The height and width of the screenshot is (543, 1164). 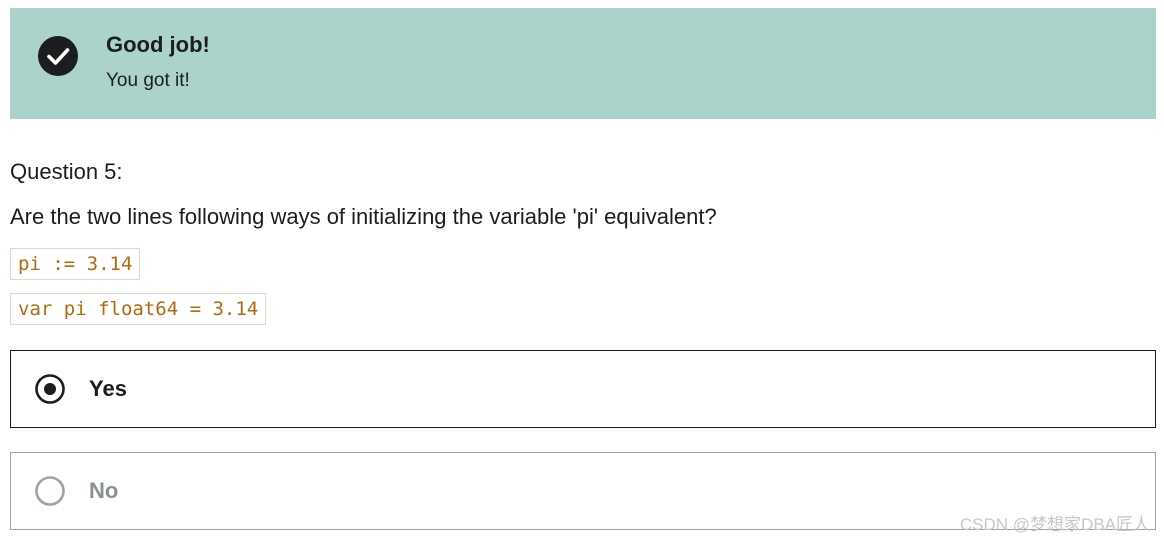 What do you see at coordinates (104, 490) in the screenshot?
I see `option-label: No` at bounding box center [104, 490].